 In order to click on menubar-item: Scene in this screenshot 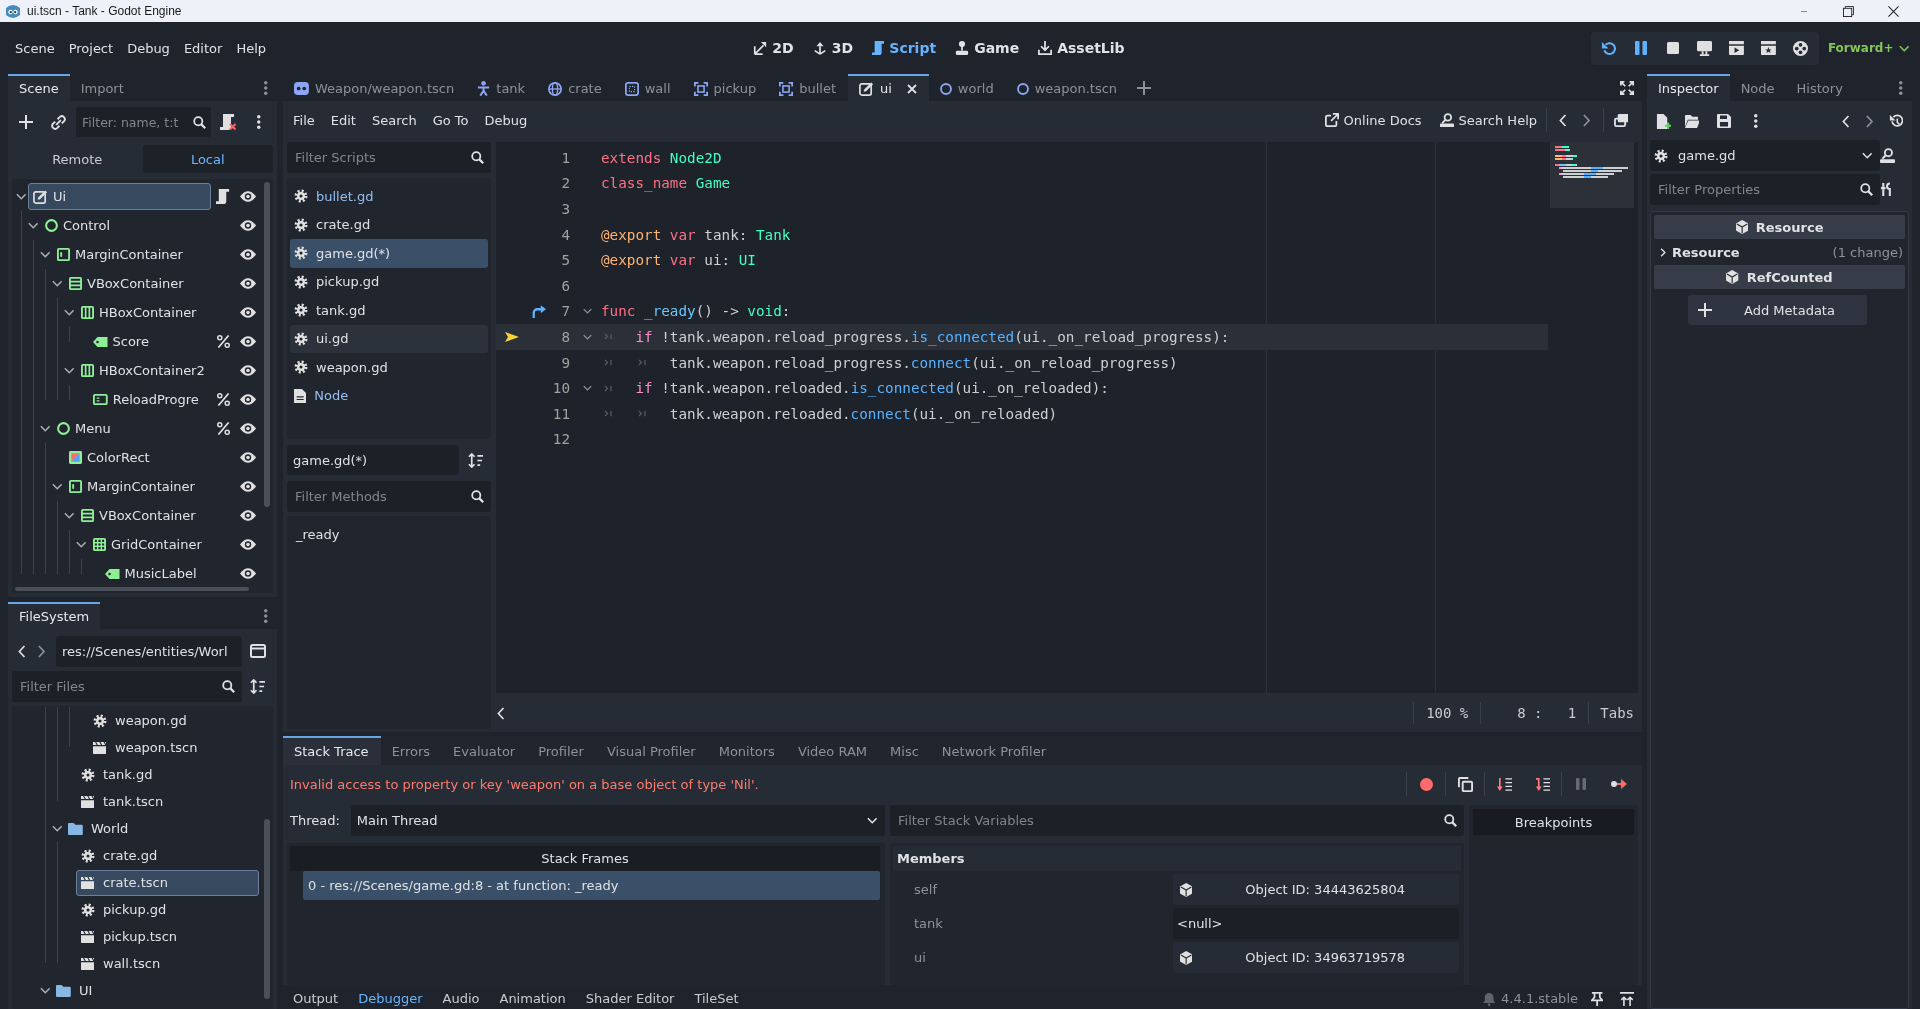, I will do `click(35, 48)`.